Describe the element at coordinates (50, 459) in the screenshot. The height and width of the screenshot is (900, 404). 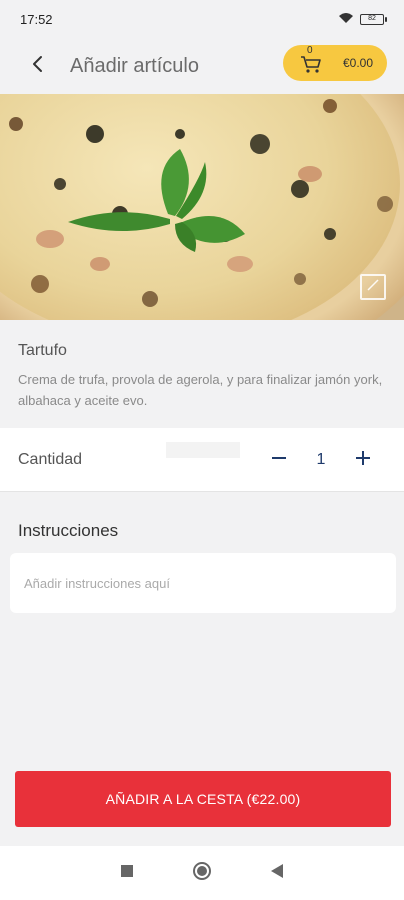
I see `quantity-label: Cantidad` at that location.